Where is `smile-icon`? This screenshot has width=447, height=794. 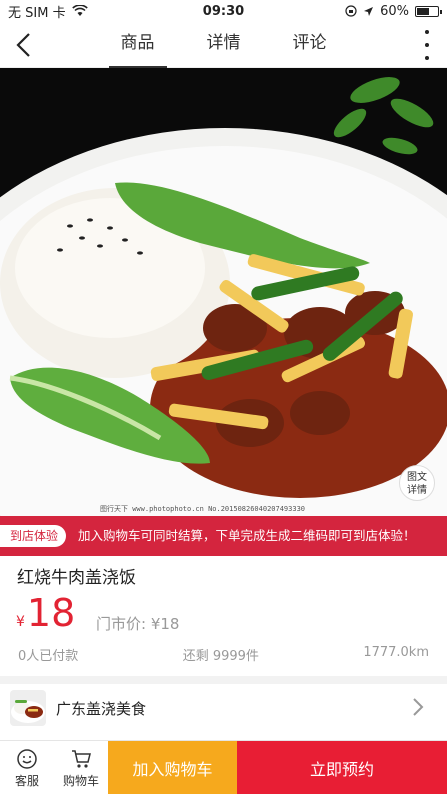
smile-icon is located at coordinates (27, 758).